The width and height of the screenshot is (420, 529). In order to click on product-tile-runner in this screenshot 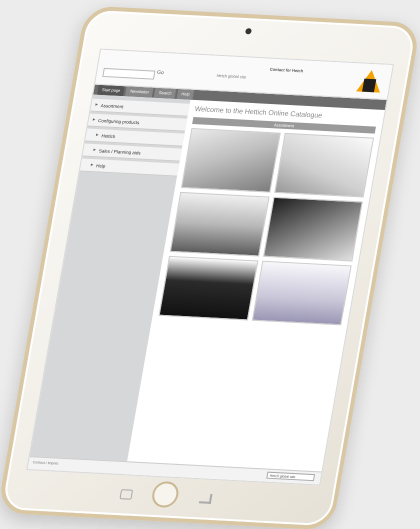, I will do `click(324, 165)`.